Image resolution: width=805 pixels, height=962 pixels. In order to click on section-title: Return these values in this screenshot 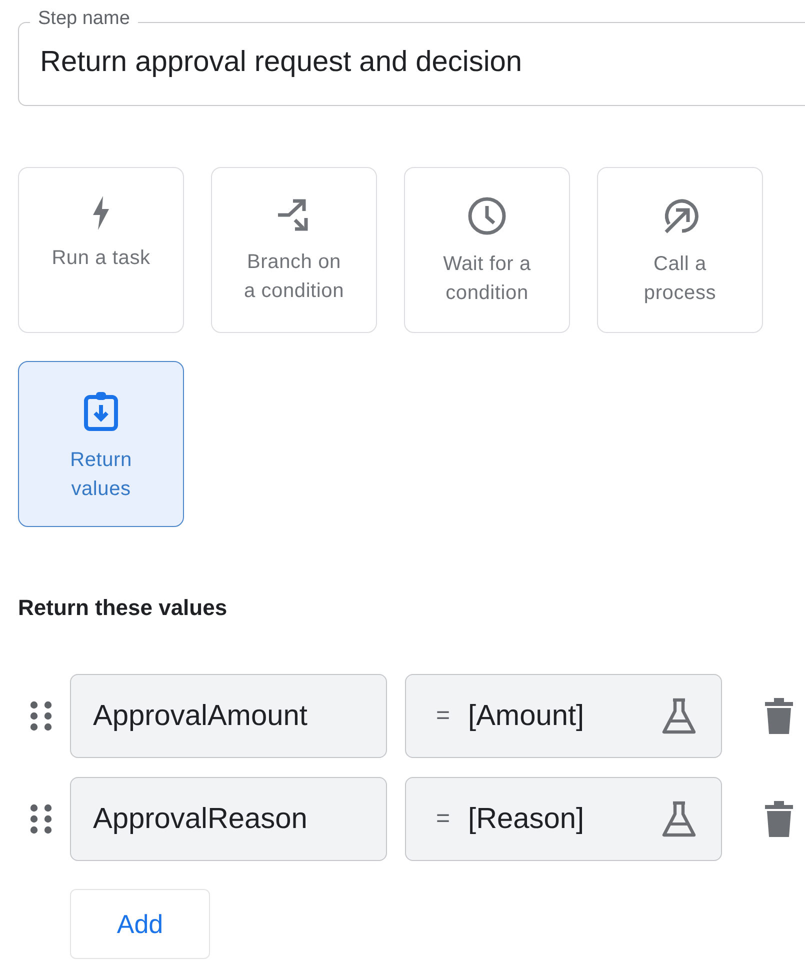, I will do `click(123, 608)`.